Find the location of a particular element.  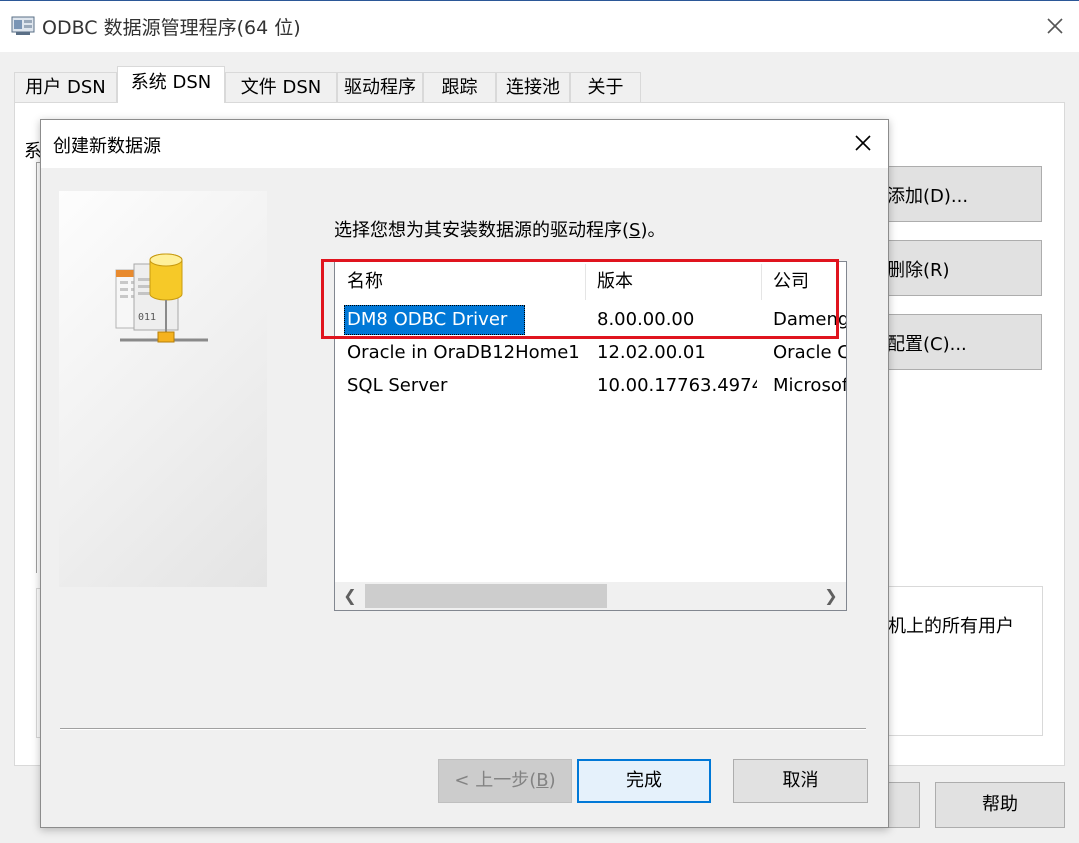

driver-prompt-text: 选择您想为其安装数据源的驱动程序 is located at coordinates (478, 230).